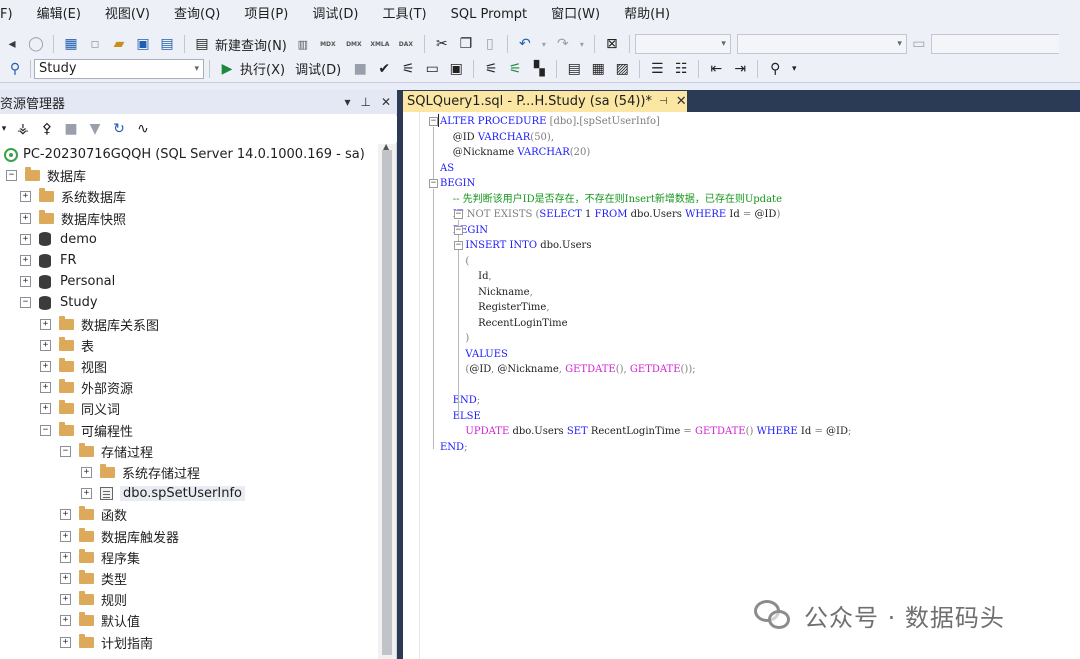 The height and width of the screenshot is (659, 1080). What do you see at coordinates (544, 44) in the screenshot?
I see `undo-dropdown-icon: ▾` at bounding box center [544, 44].